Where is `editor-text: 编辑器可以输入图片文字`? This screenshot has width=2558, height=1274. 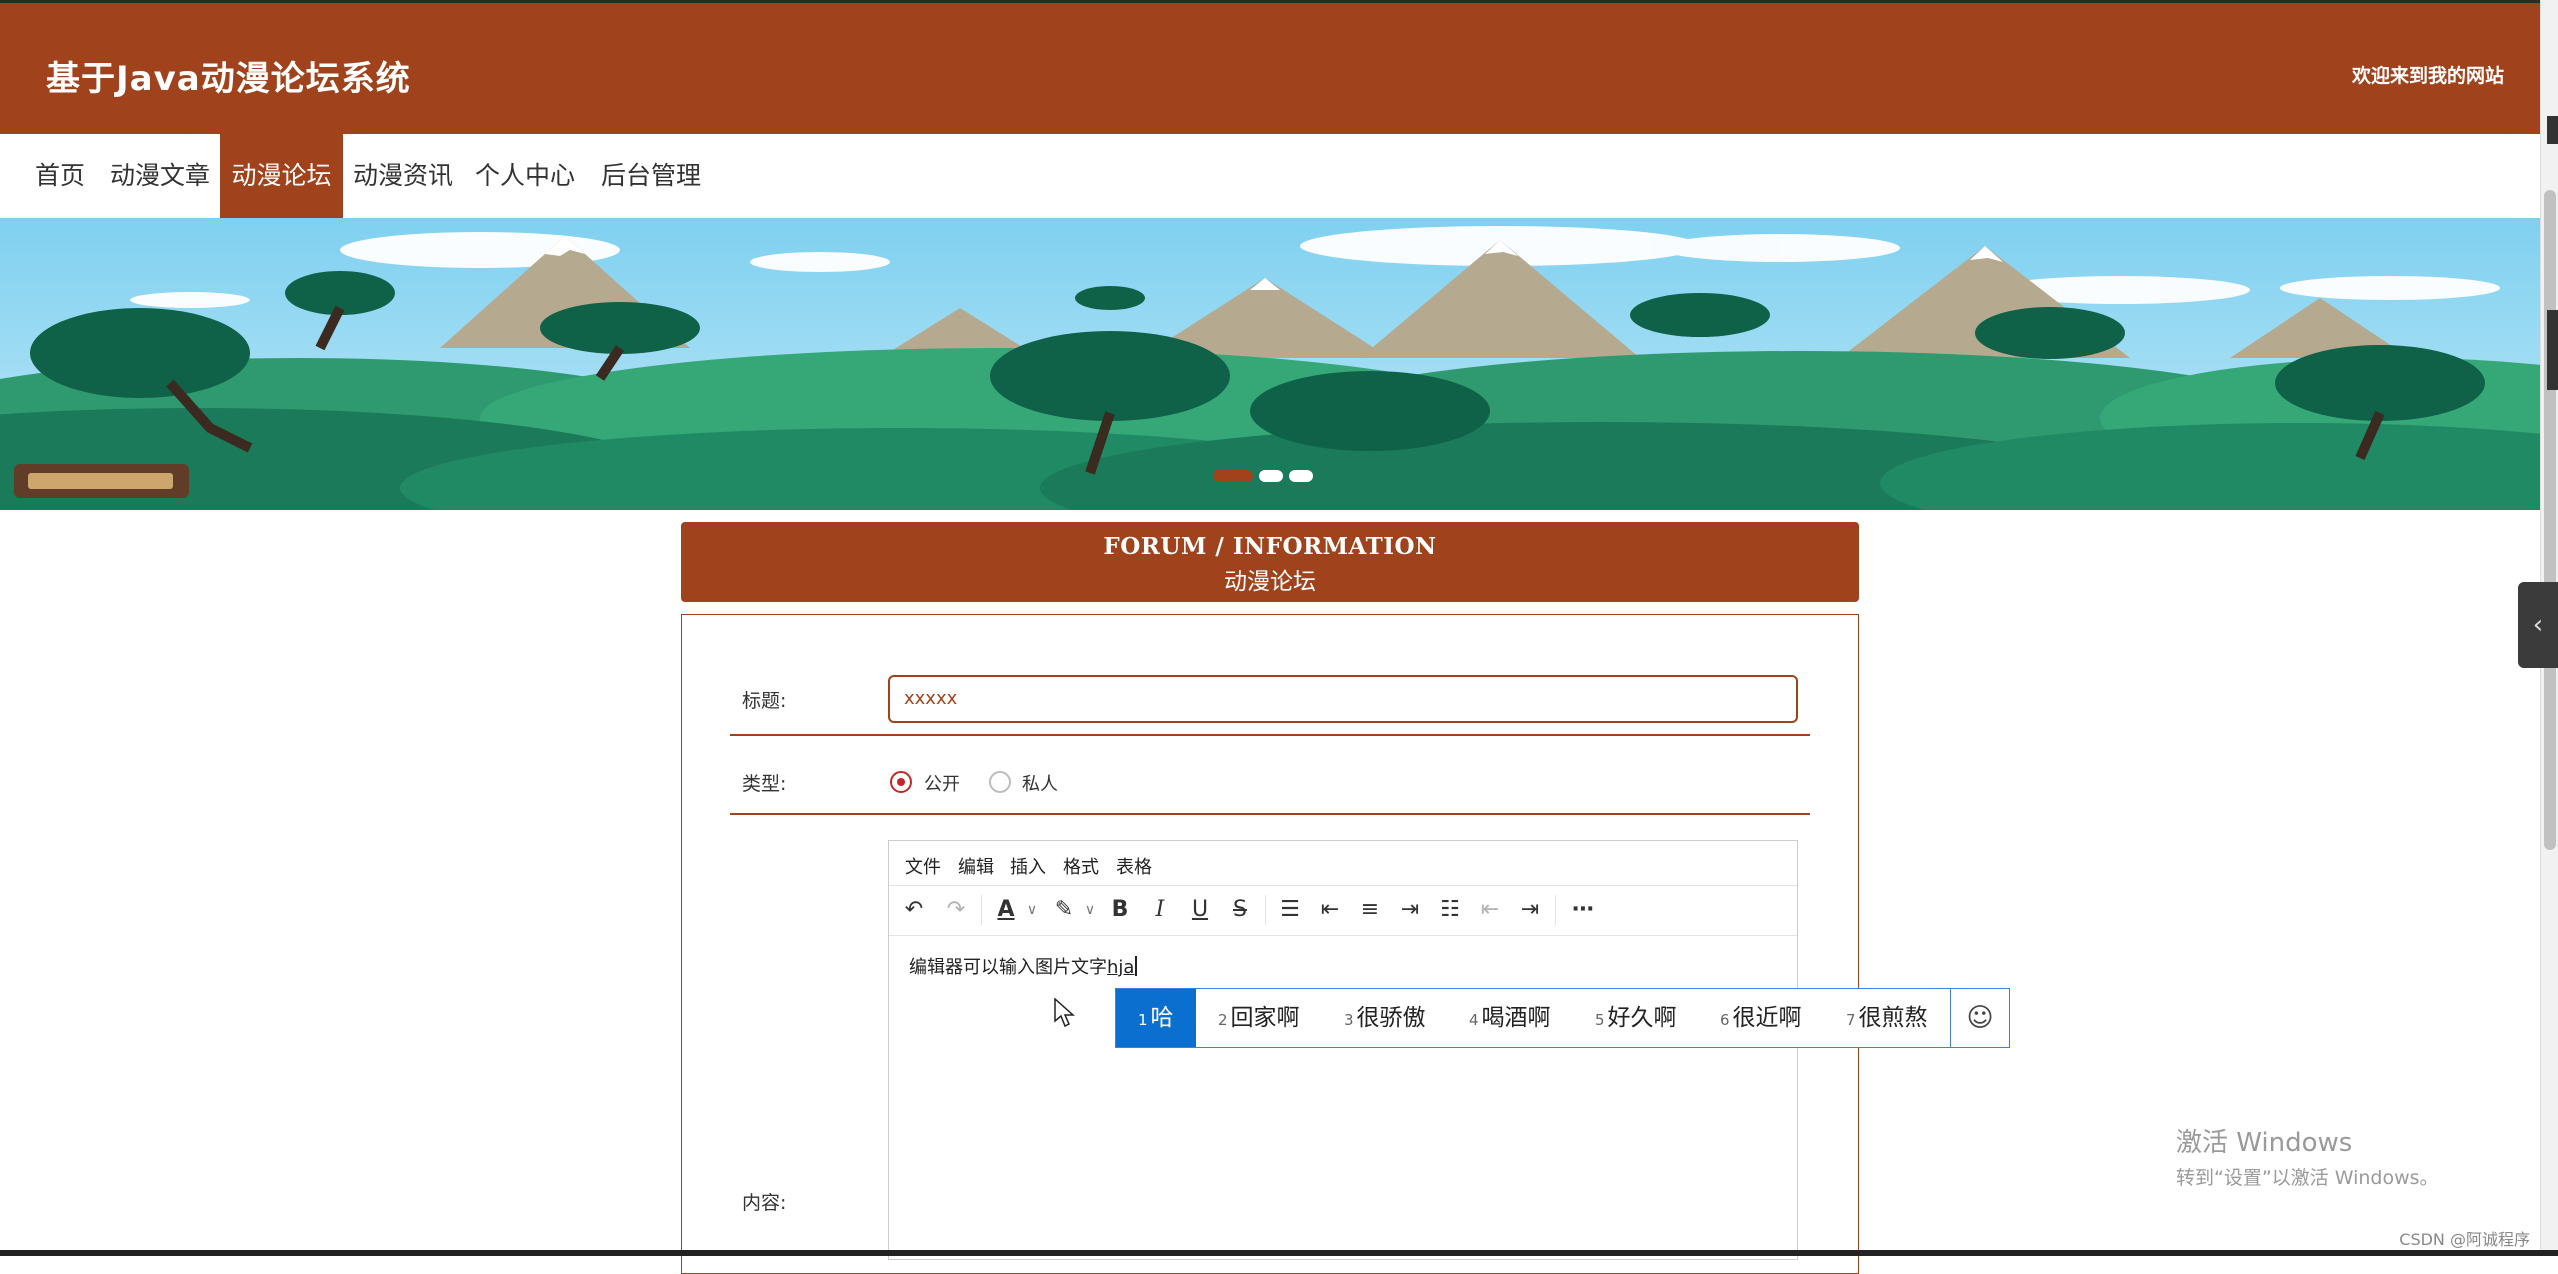 editor-text: 编辑器可以输入图片文字 is located at coordinates (1008, 967).